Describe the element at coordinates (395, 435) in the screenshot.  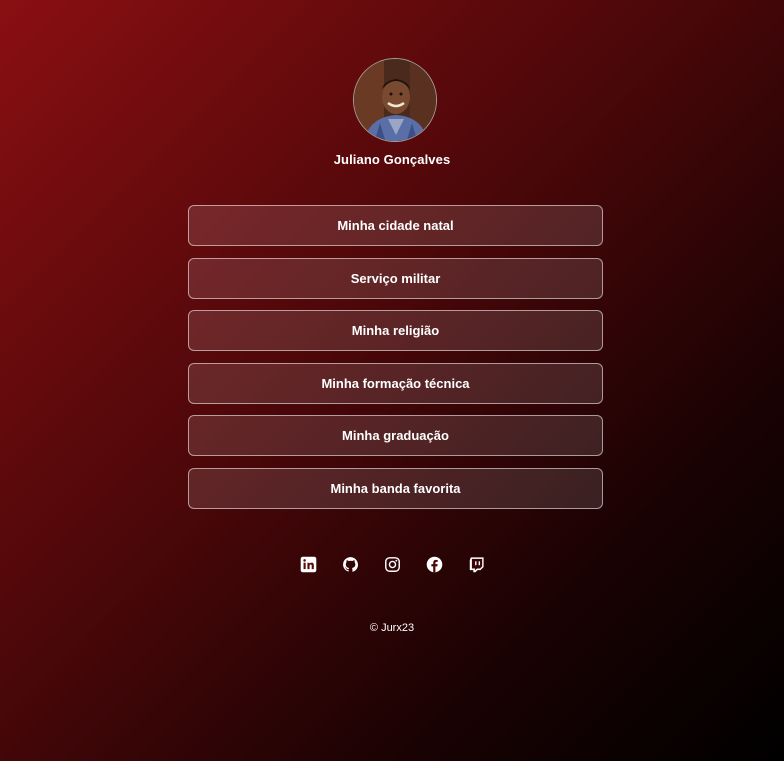
I see `link-button-graduacao: Minha graduação` at that location.